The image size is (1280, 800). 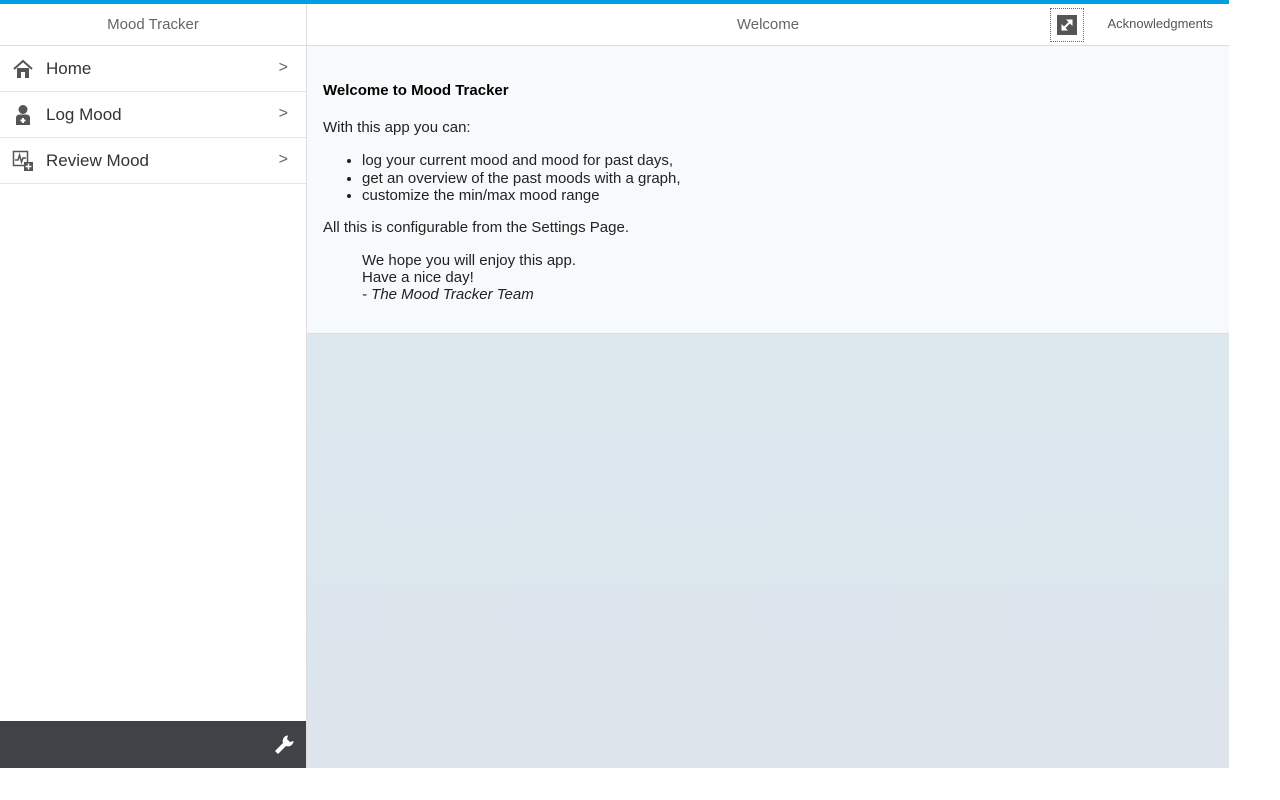 I want to click on master-header: Mood Tracker, so click(x=153, y=25).